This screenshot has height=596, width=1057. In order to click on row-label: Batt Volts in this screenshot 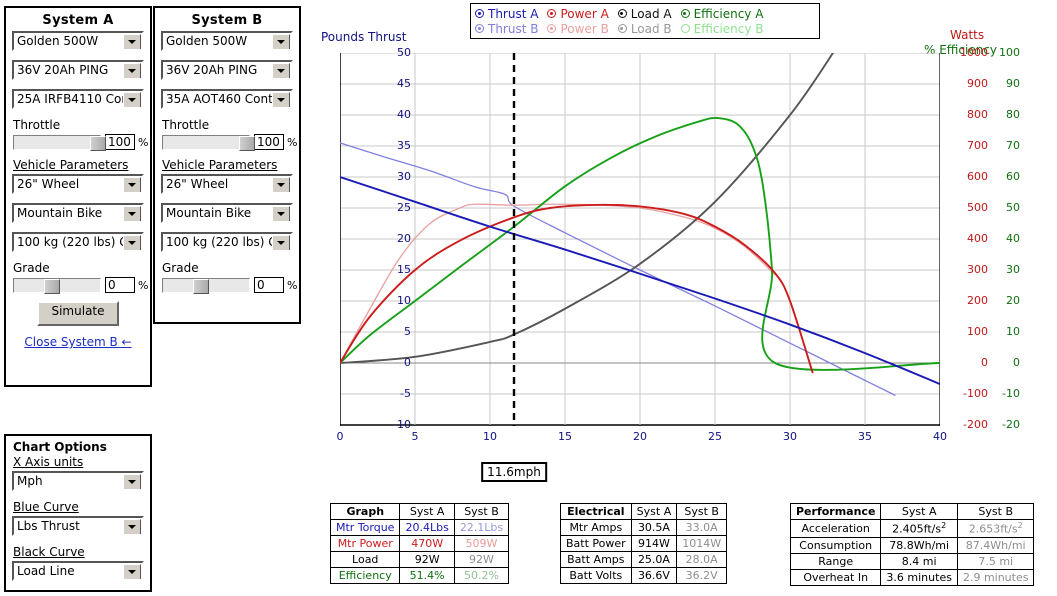, I will do `click(596, 575)`.